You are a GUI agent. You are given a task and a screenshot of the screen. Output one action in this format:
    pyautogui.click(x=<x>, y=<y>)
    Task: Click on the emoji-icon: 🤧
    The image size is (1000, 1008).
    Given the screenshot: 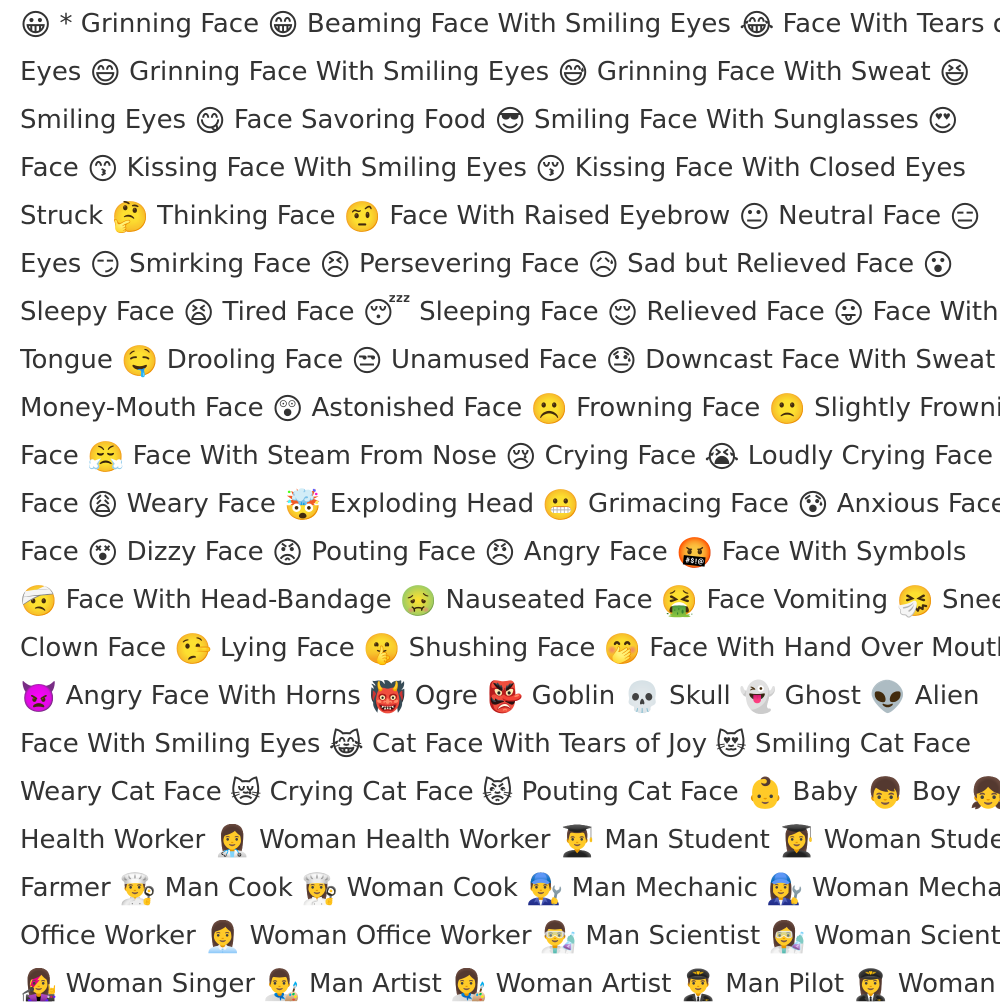 What is the action you would take?
    pyautogui.click(x=915, y=601)
    